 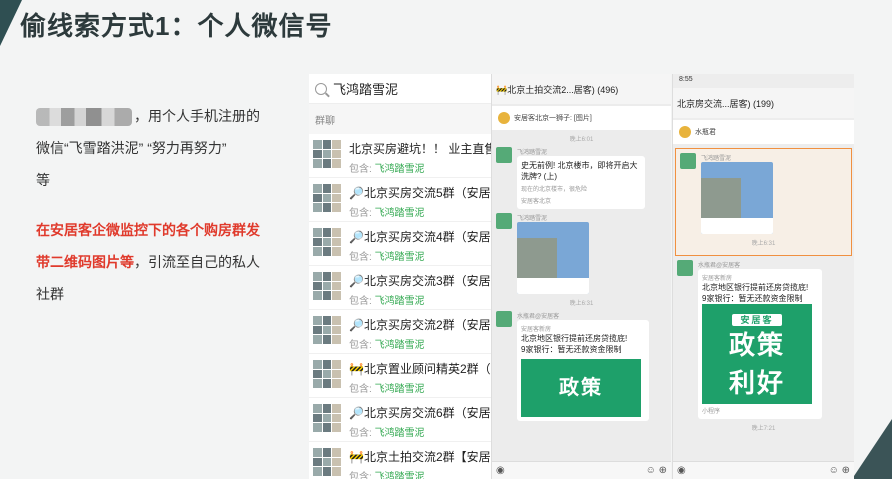 I want to click on group-name: 🔎北京买房交流2群（安居客, so click(x=421, y=325).